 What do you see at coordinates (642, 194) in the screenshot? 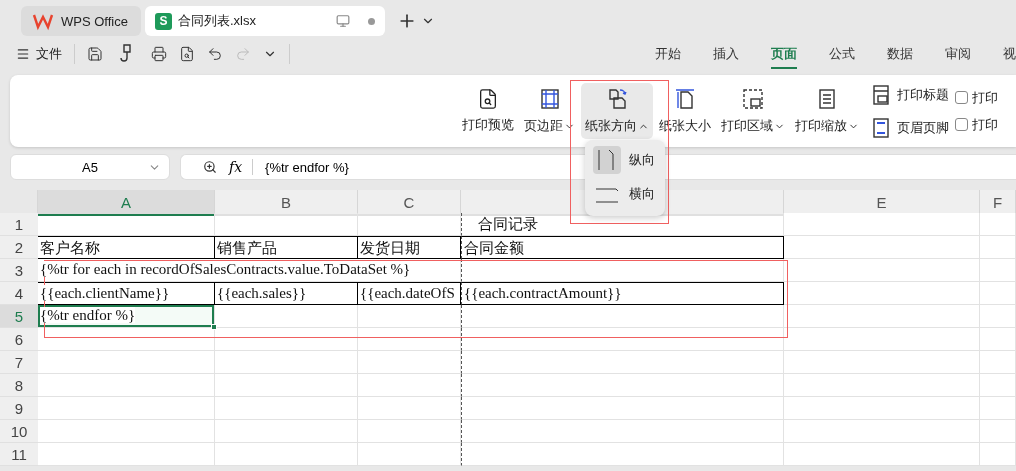
I see `menu-item-label: 横向` at bounding box center [642, 194].